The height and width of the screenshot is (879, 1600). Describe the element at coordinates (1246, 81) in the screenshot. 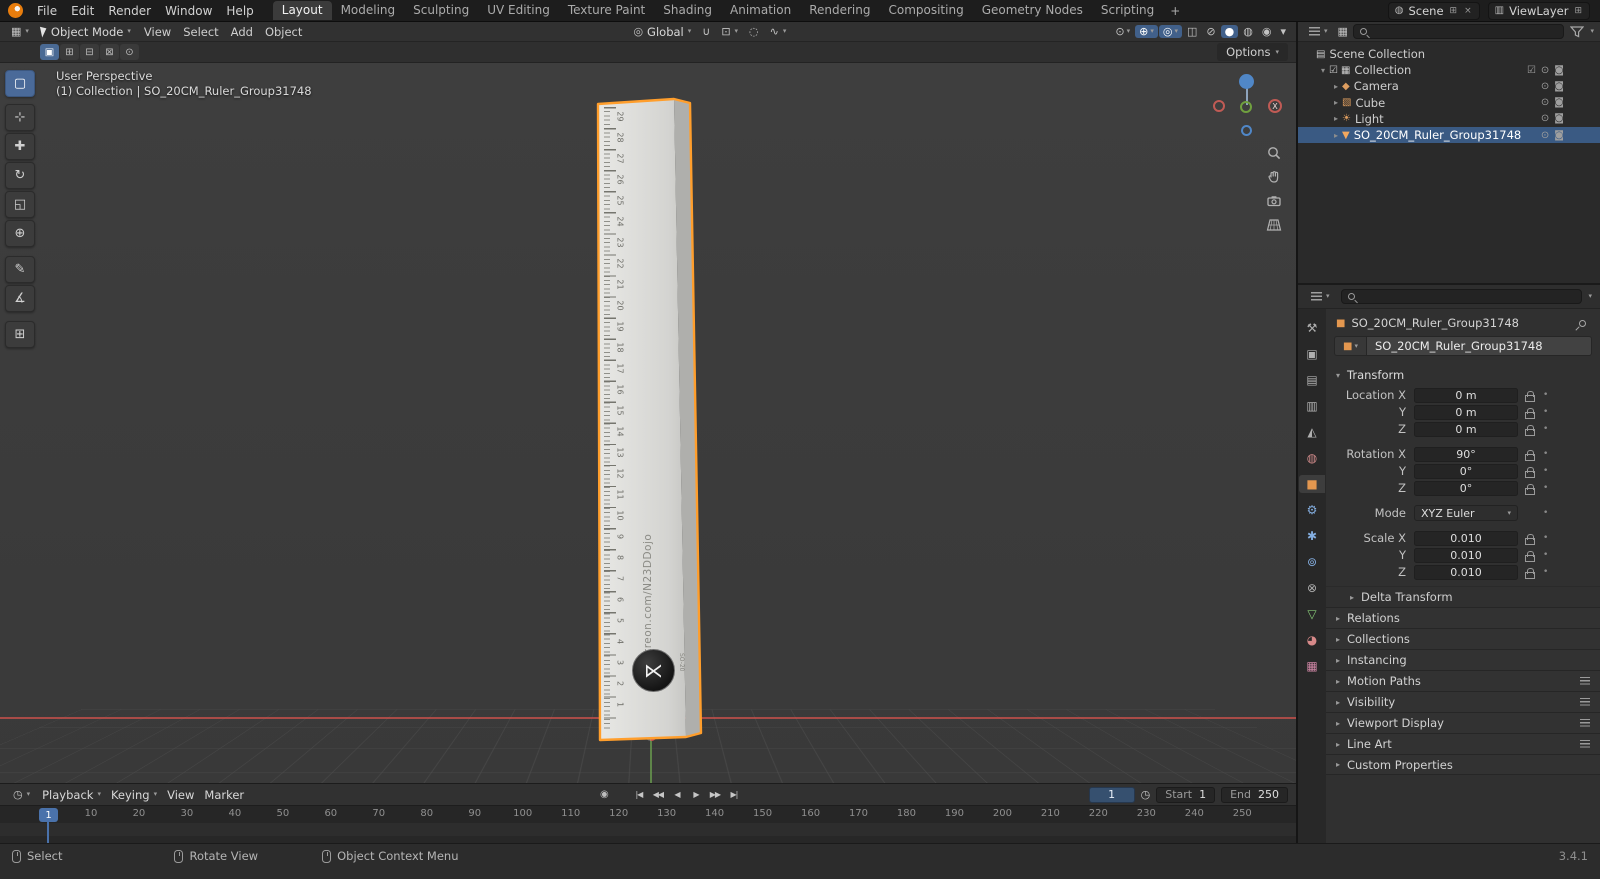

I see `gizmo-z-handle` at that location.